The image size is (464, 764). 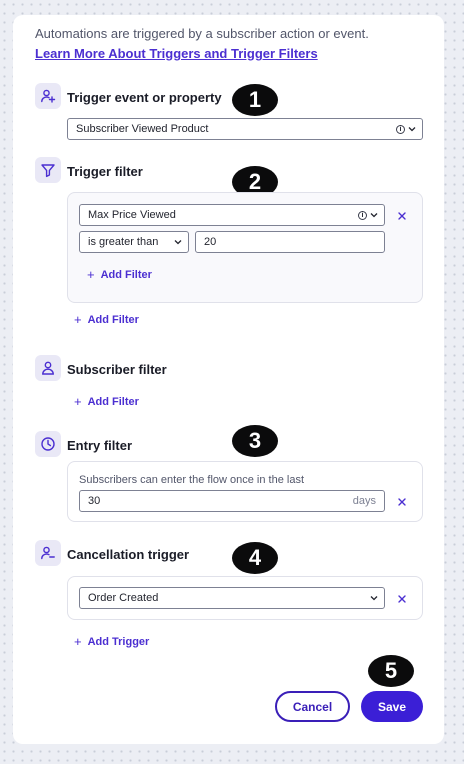 What do you see at coordinates (117, 369) in the screenshot?
I see `subscriber-filter-title: Subscriber filter` at bounding box center [117, 369].